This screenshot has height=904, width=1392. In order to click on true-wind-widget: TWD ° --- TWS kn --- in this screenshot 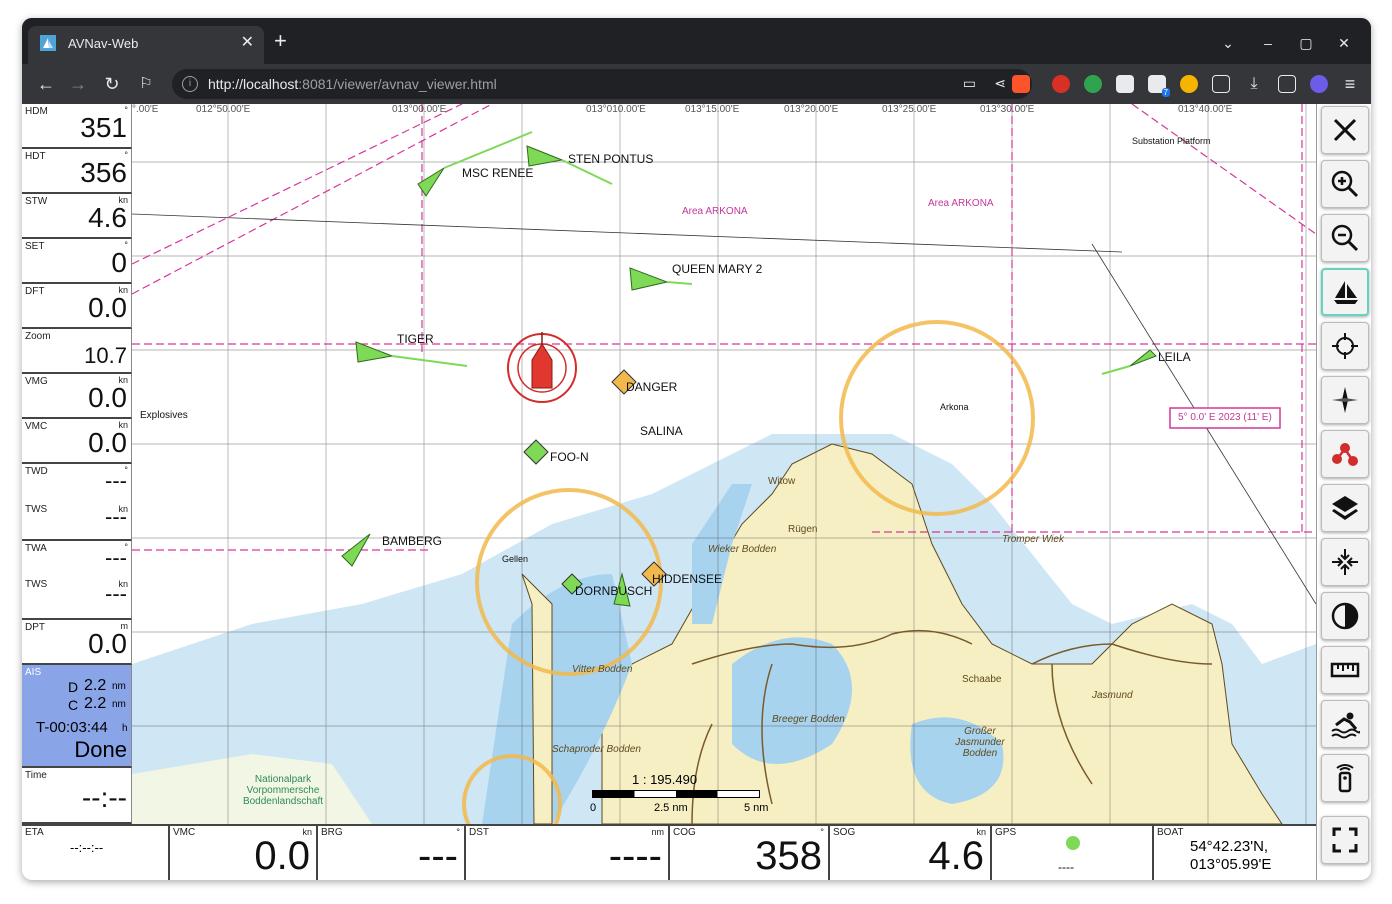, I will do `click(77, 502)`.